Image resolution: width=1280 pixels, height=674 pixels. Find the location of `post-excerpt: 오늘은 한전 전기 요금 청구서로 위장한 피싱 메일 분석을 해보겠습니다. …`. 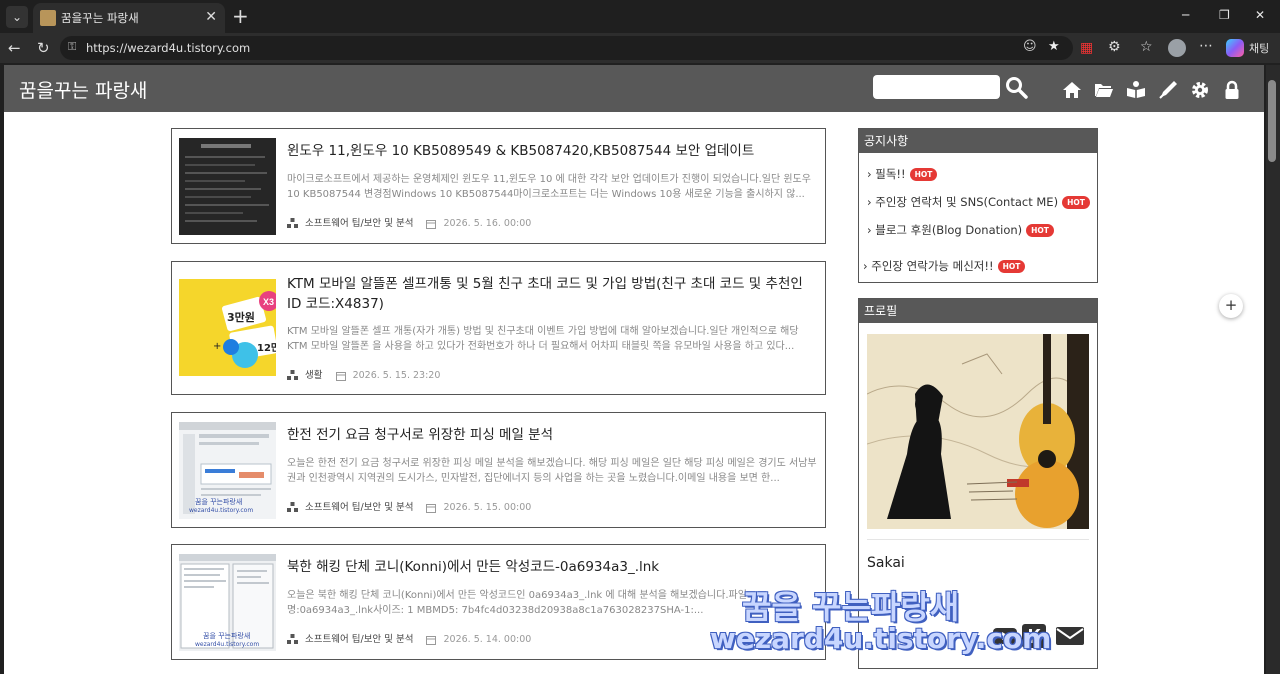

post-excerpt: 오늘은 한전 전기 요금 청구서로 위장한 피싱 메일 분석을 해보겠습니다. … is located at coordinates (552, 471).